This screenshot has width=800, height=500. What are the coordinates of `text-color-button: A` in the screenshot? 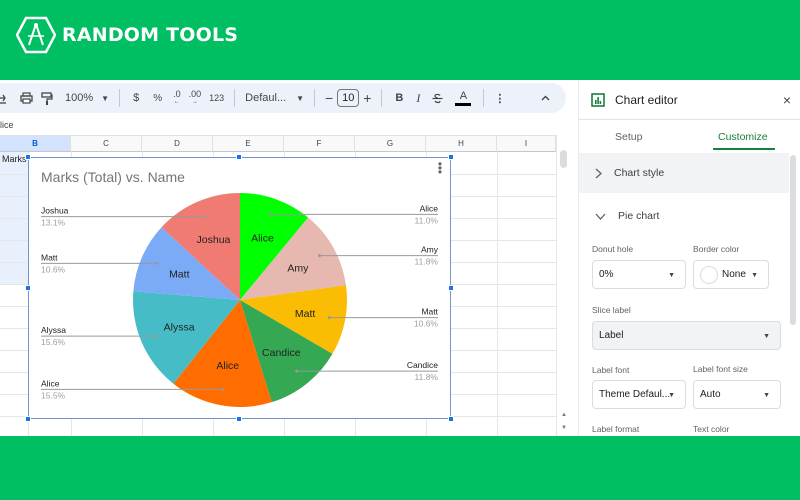 It's located at (463, 98).